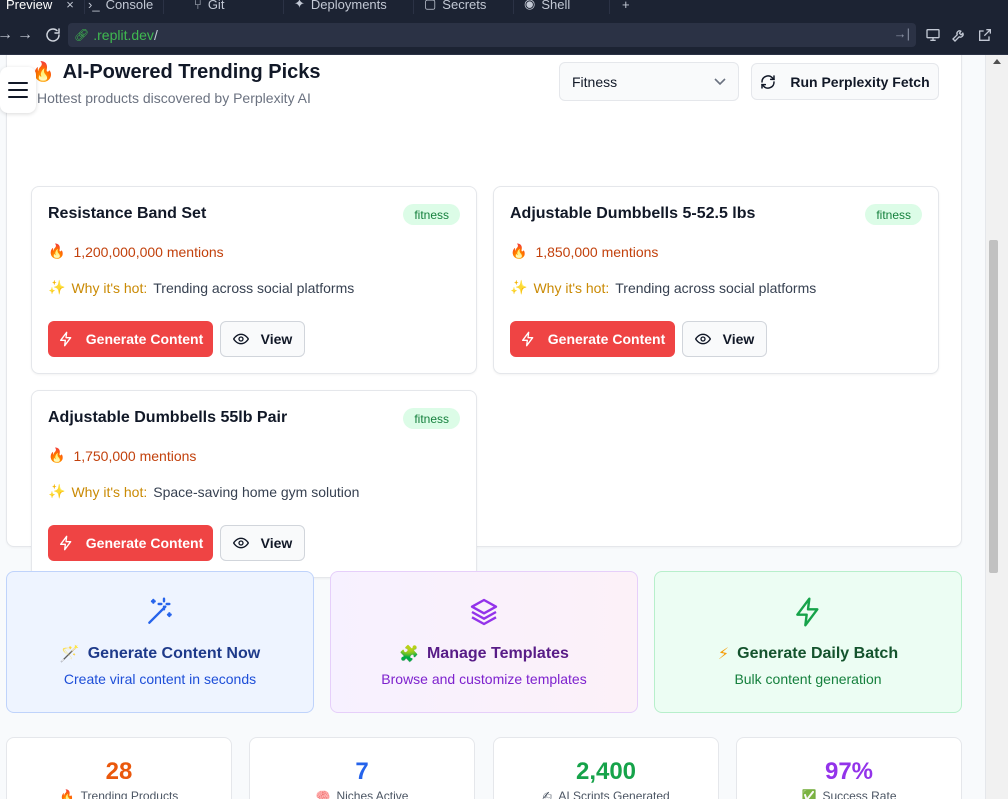 This screenshot has height=799, width=1008. I want to click on scroll-up-arrow-icon, so click(997, 61).